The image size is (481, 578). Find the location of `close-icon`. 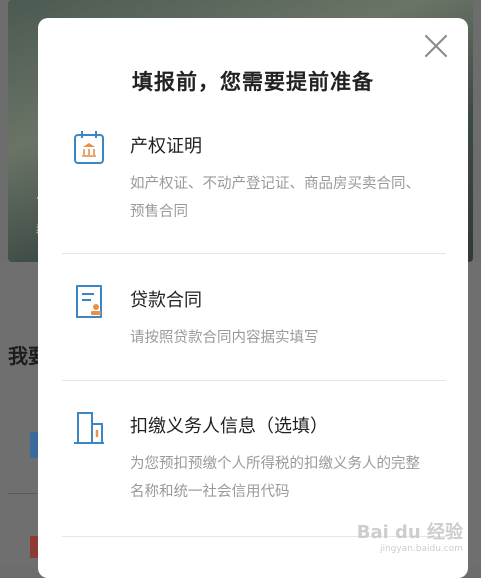

close-icon is located at coordinates (436, 46).